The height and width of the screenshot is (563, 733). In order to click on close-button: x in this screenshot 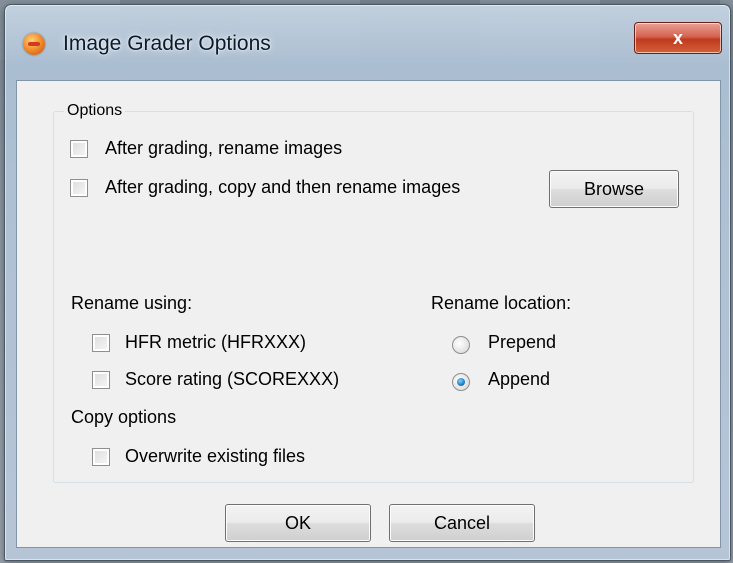, I will do `click(678, 38)`.